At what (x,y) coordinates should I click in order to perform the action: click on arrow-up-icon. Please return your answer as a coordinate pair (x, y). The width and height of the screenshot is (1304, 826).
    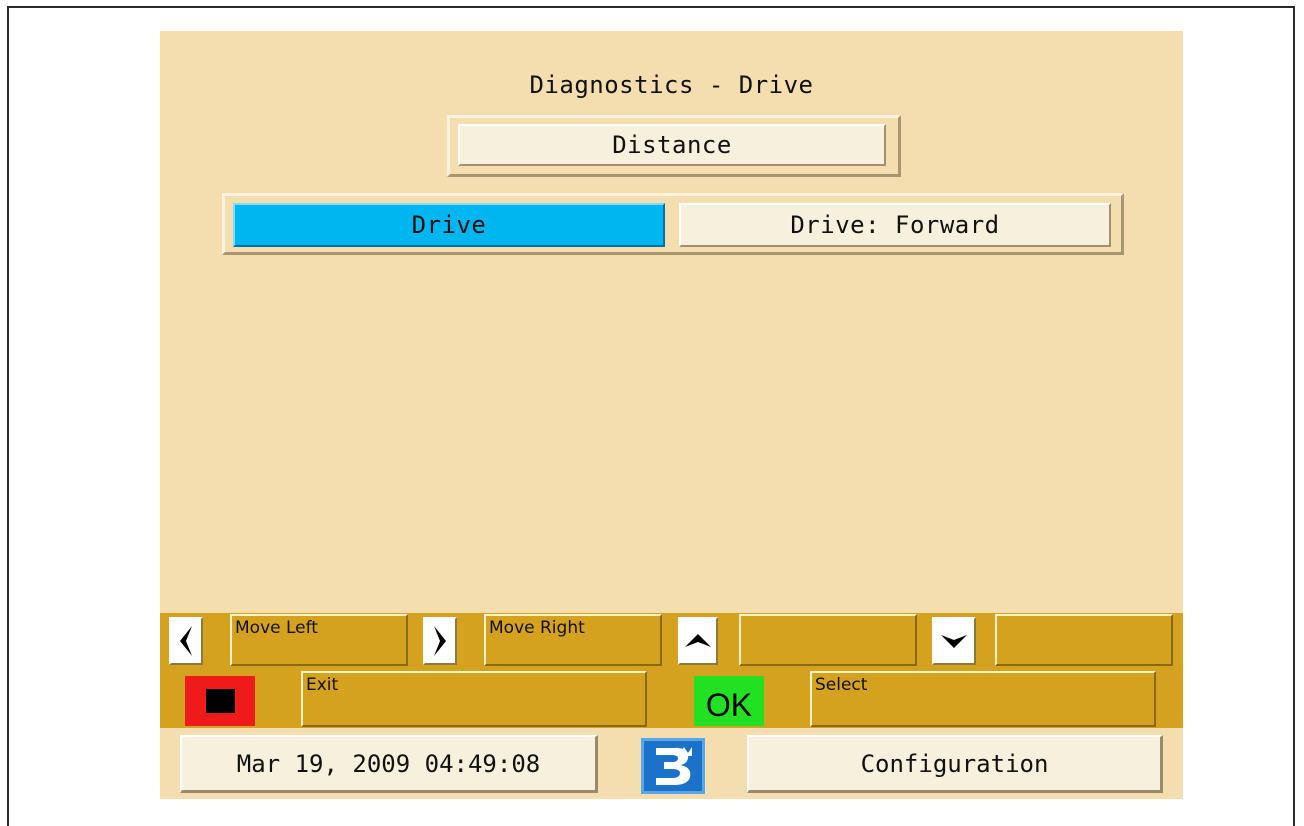
    Looking at the image, I should click on (698, 640).